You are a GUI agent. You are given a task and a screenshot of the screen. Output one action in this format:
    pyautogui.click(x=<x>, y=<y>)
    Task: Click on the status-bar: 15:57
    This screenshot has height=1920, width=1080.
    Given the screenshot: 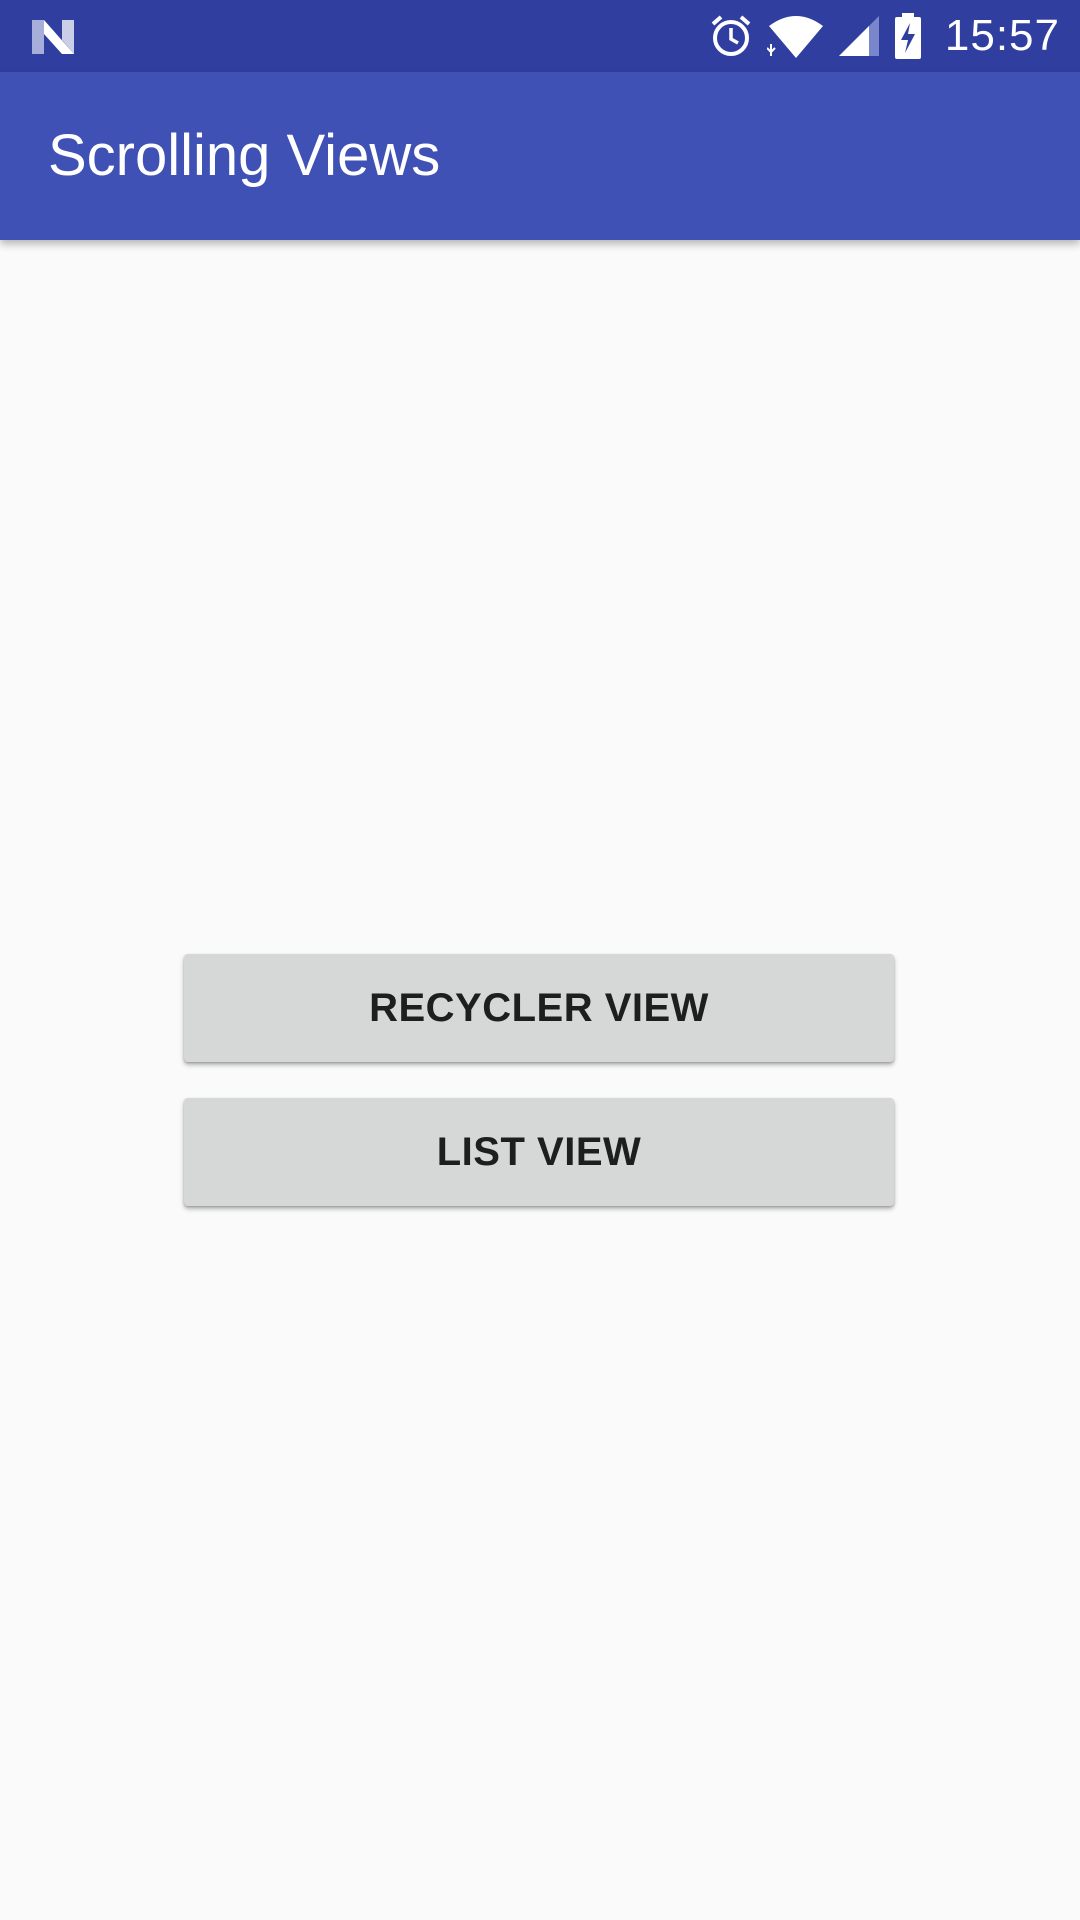 What is the action you would take?
    pyautogui.click(x=540, y=36)
    